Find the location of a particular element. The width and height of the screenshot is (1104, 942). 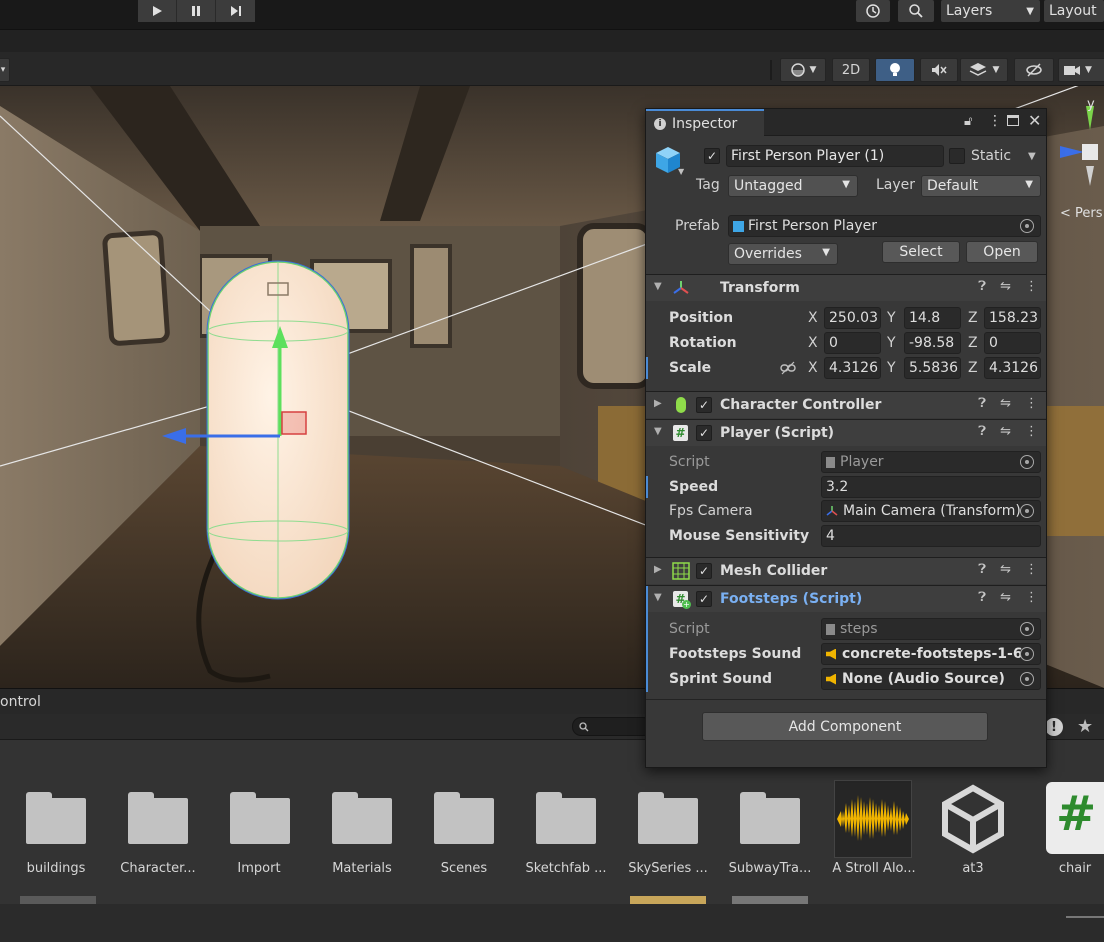

tool-handle-dropdown: ▾ is located at coordinates (5, 70).